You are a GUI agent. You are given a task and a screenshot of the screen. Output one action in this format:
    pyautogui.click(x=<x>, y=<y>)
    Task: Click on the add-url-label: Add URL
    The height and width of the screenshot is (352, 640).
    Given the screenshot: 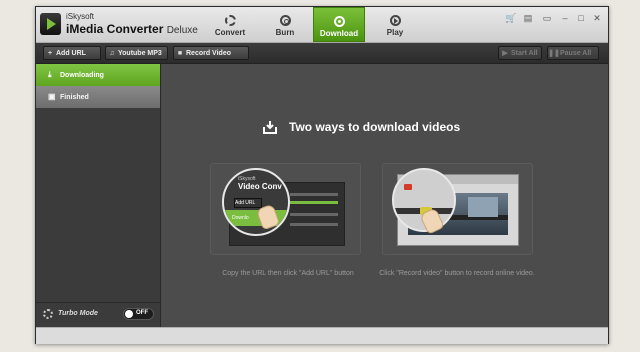 What is the action you would take?
    pyautogui.click(x=71, y=53)
    